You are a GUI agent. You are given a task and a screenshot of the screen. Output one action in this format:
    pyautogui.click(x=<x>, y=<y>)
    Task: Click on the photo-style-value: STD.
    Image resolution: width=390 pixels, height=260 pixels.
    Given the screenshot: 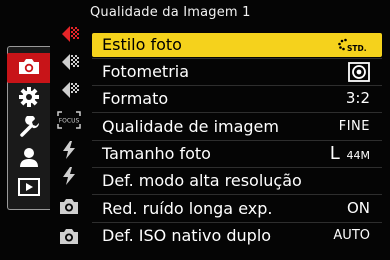 What is the action you would take?
    pyautogui.click(x=354, y=48)
    